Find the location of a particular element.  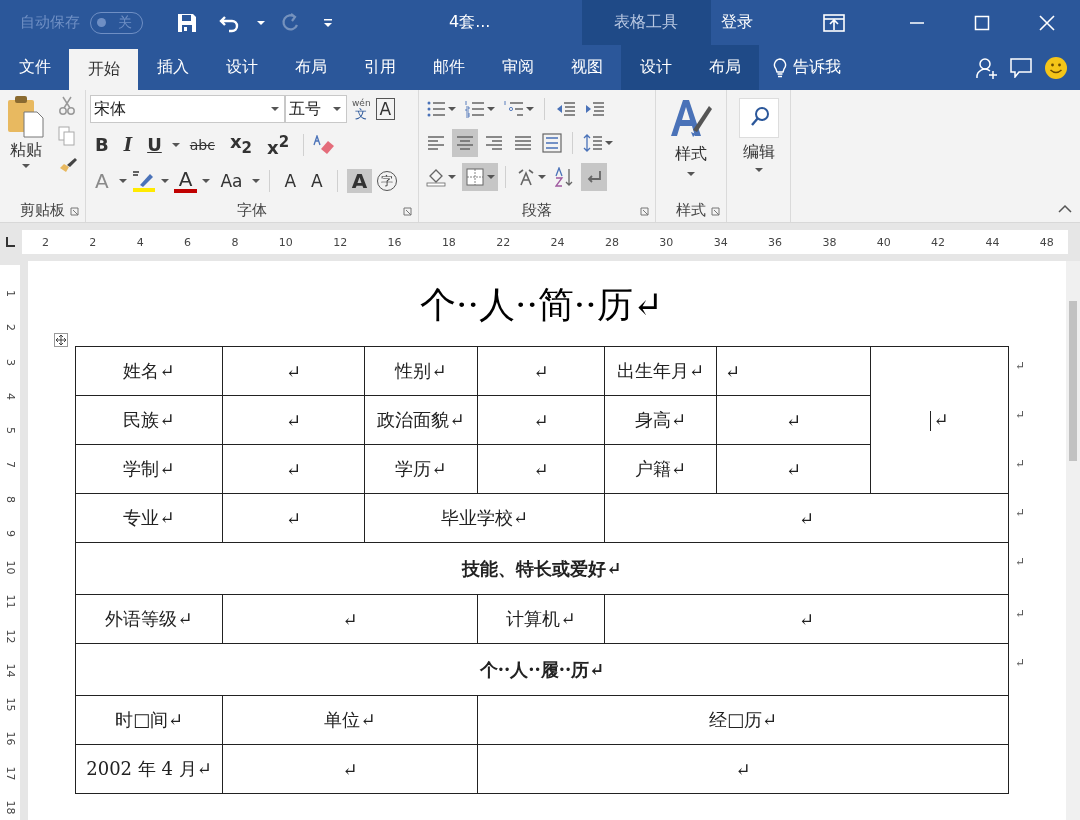

numbering-icon is located at coordinates (475, 109).